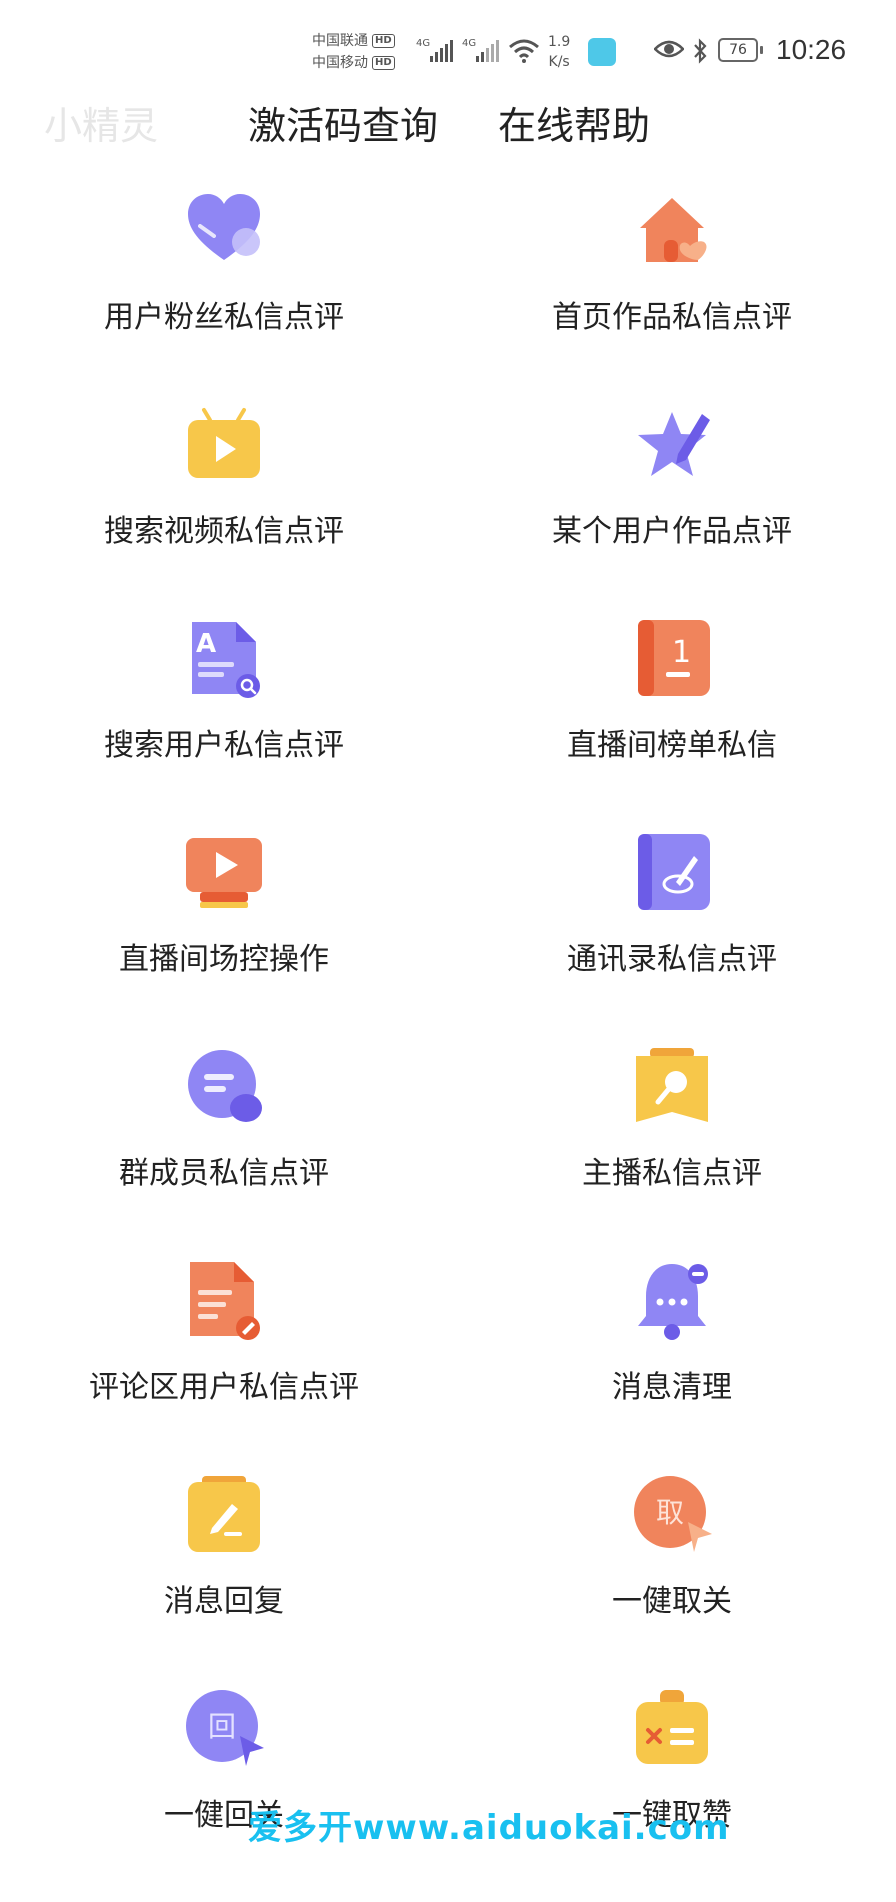 This screenshot has width=896, height=1902. What do you see at coordinates (226, 660) in the screenshot?
I see `document-search-icon: A` at bounding box center [226, 660].